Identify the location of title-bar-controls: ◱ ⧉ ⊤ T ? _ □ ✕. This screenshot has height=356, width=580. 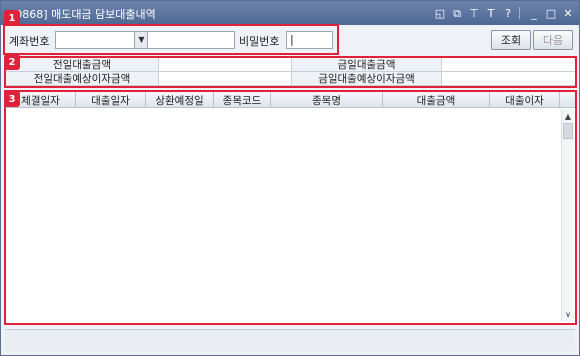
(502, 13).